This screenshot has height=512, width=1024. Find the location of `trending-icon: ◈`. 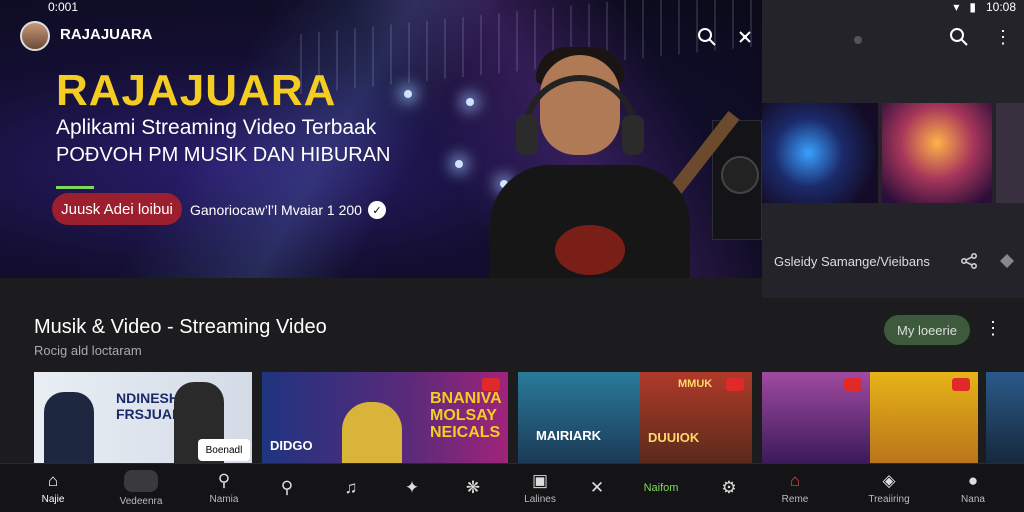

trending-icon: ◈ is located at coordinates (889, 480).